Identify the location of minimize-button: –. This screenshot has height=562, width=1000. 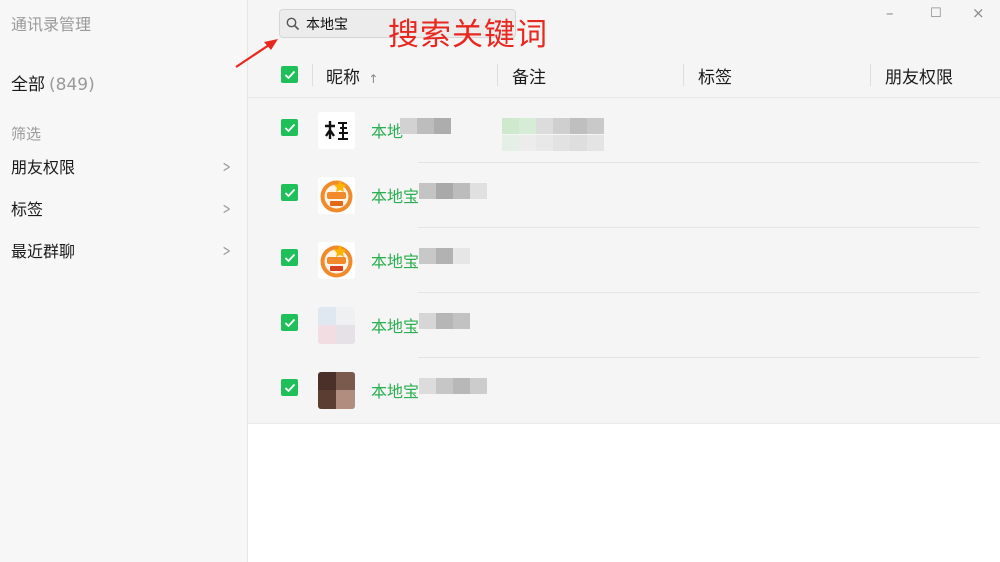
(890, 13).